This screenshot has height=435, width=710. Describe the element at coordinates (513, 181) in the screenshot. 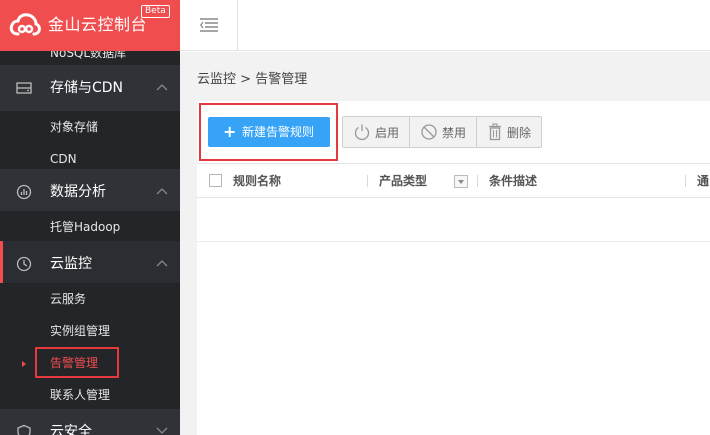

I see `column-header-condition: 条件描述` at that location.